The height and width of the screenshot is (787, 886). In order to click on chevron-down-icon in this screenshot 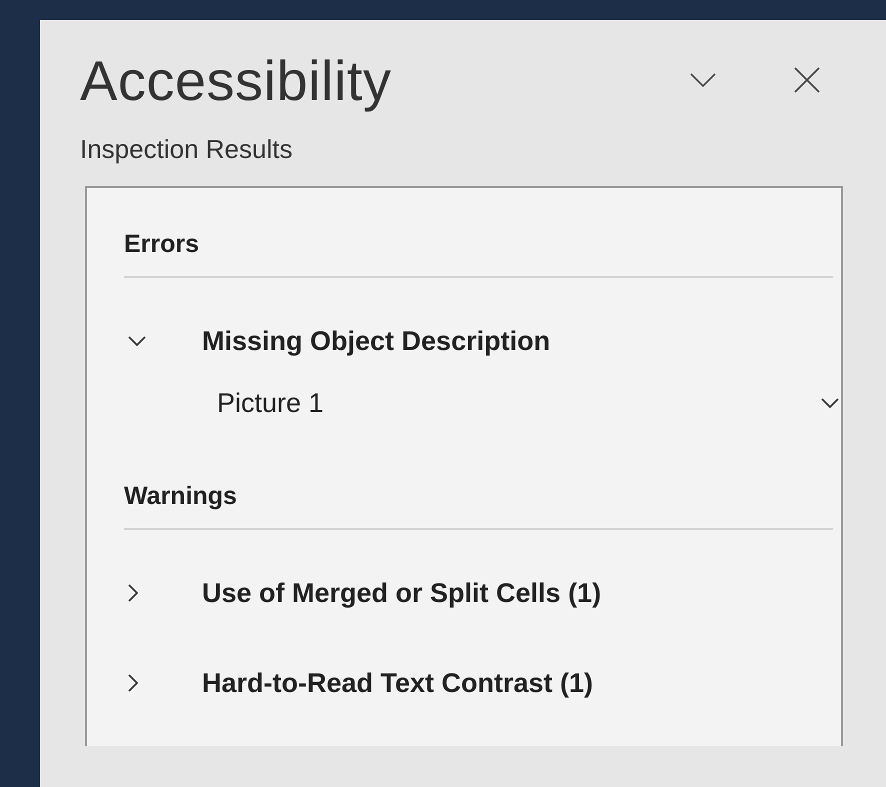, I will do `click(703, 80)`.